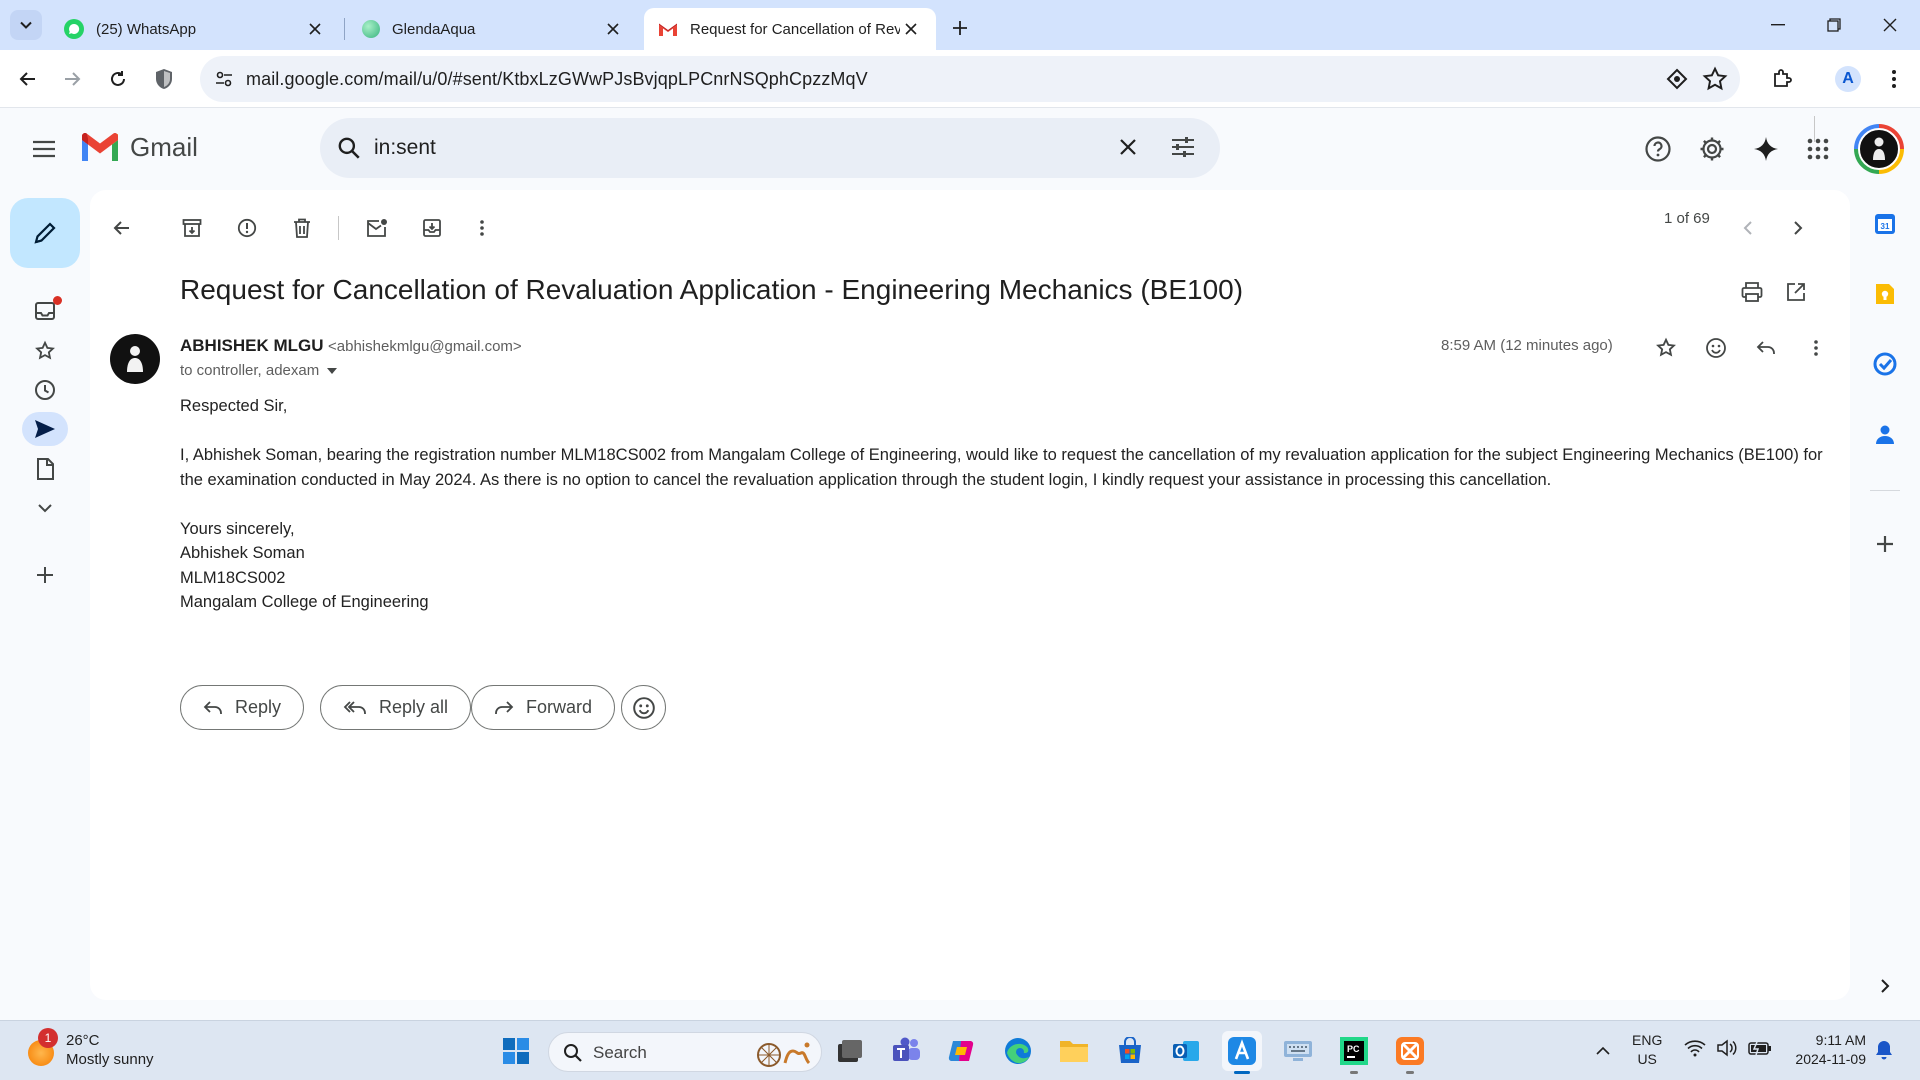 Image resolution: width=1920 pixels, height=1080 pixels. I want to click on nav-drafts, so click(45, 469).